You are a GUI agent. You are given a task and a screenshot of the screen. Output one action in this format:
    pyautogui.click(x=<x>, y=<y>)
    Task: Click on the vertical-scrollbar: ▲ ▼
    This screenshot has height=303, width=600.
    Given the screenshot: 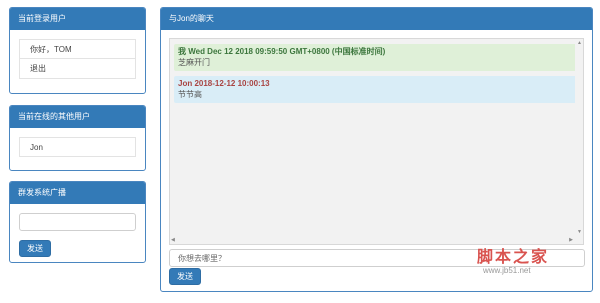 What is the action you would take?
    pyautogui.click(x=579, y=141)
    